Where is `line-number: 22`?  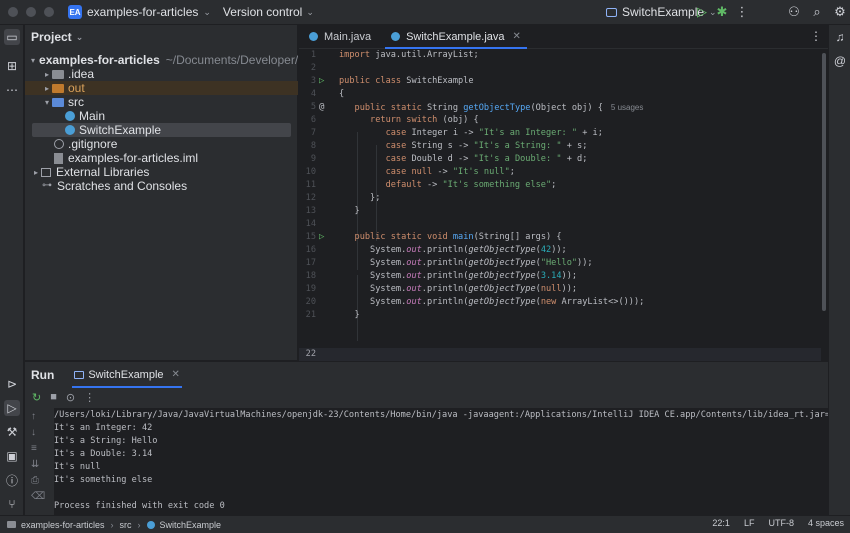
line-number: 22 is located at coordinates (310, 354).